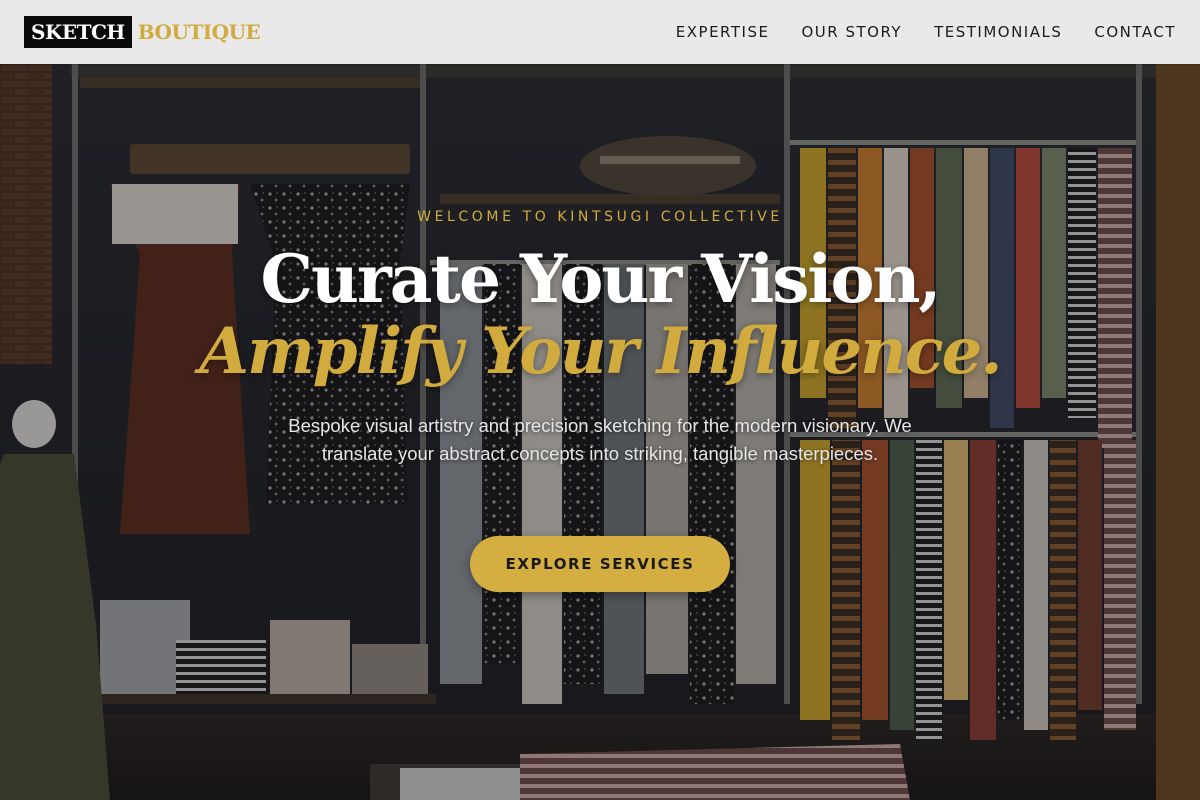  I want to click on brand-logo: SKETCH BOUTIQUE, so click(142, 32).